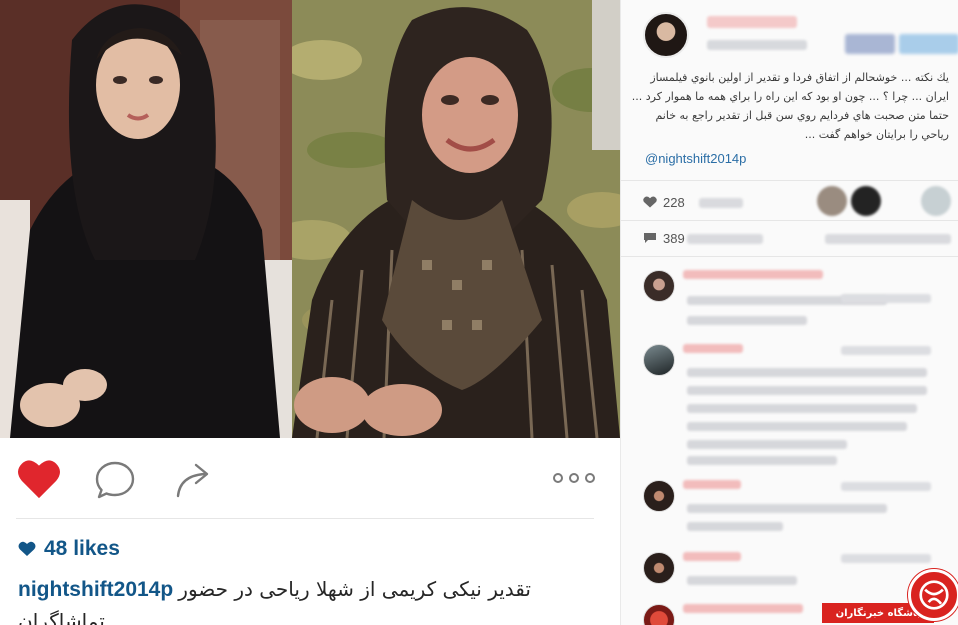 Image resolution: width=958 pixels, height=625 pixels. I want to click on blurred-tweet-button, so click(928, 44).